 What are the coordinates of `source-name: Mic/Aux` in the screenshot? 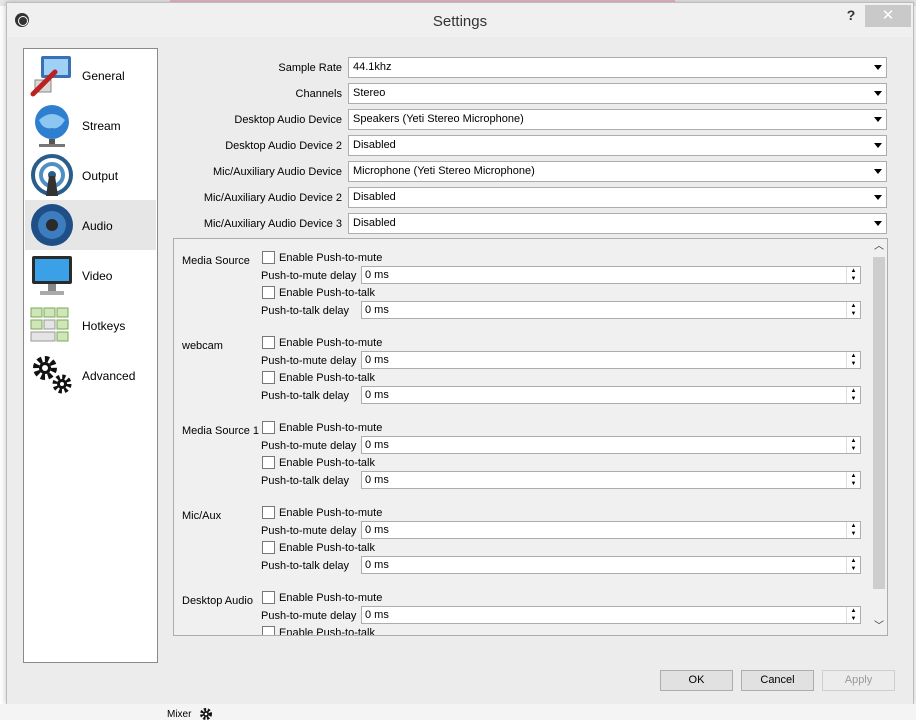 It's located at (202, 516).